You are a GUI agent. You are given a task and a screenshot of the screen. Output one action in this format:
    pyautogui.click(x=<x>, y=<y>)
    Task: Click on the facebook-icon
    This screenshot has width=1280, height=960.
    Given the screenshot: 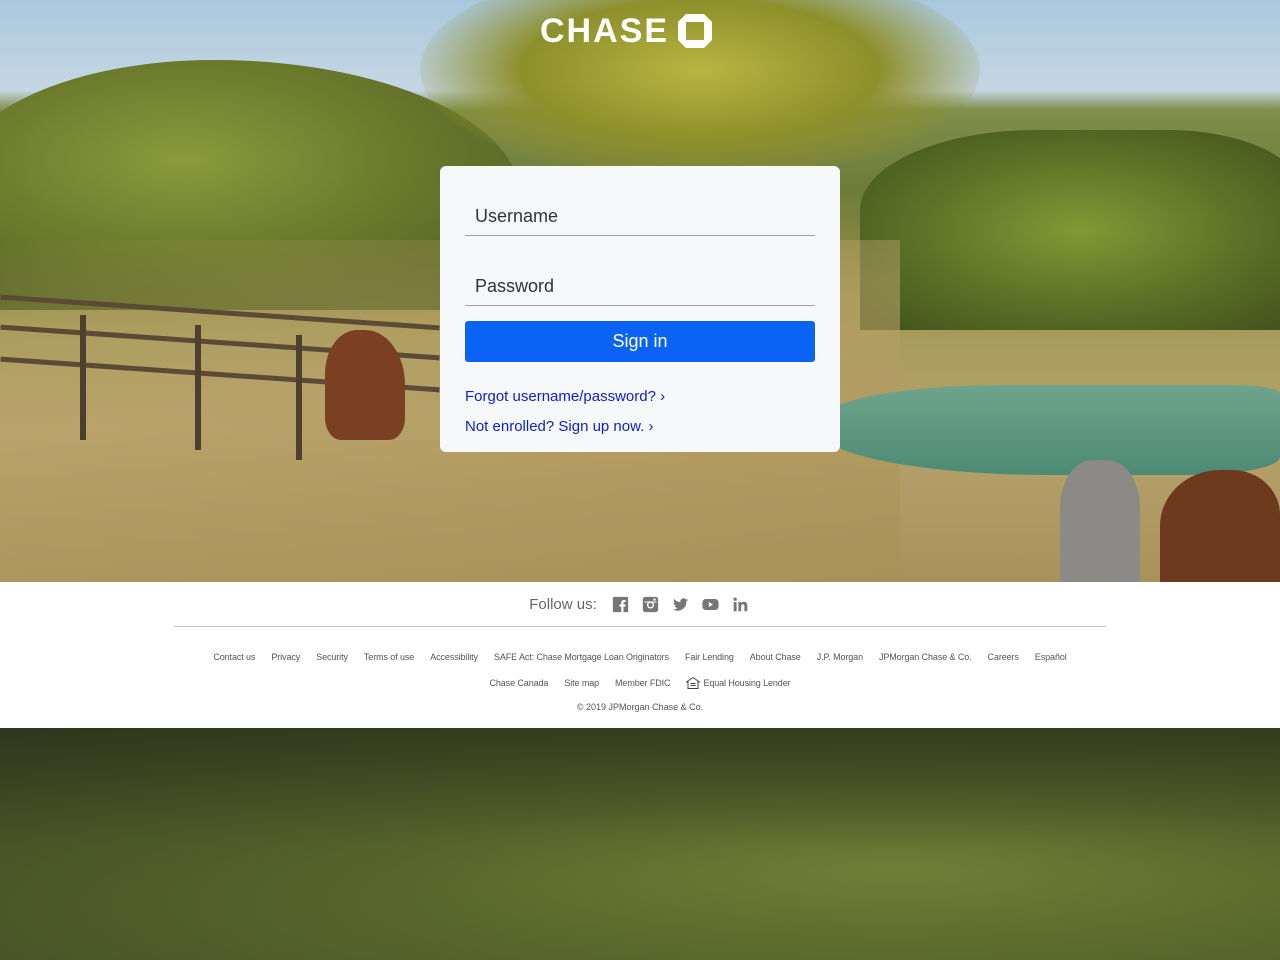 What is the action you would take?
    pyautogui.click(x=621, y=604)
    